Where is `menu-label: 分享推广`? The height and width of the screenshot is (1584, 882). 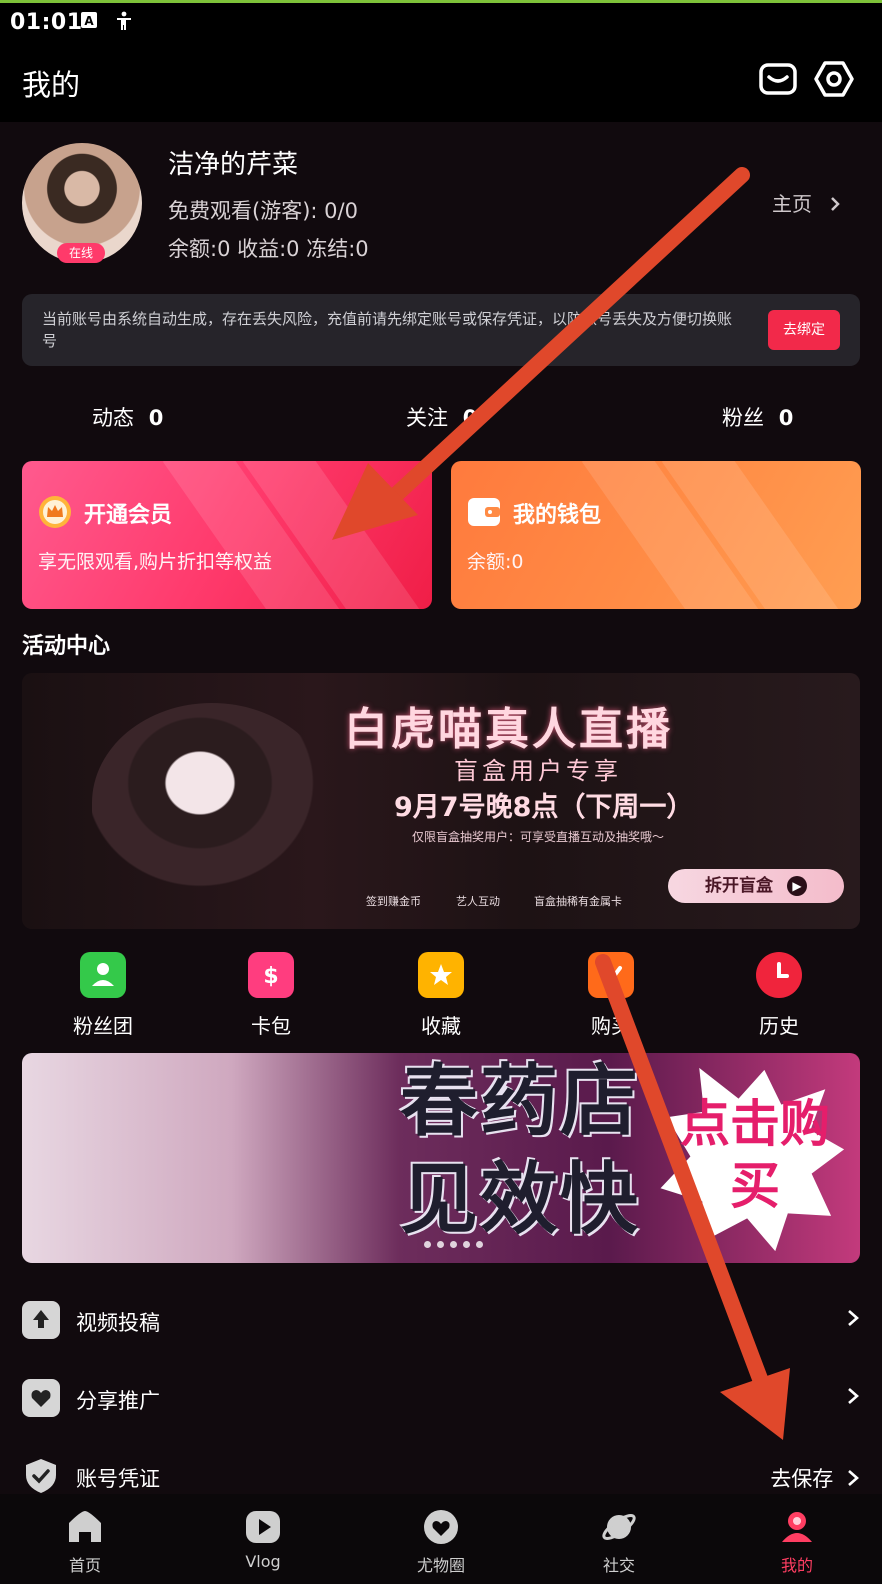
menu-label: 分享推广 is located at coordinates (118, 1401).